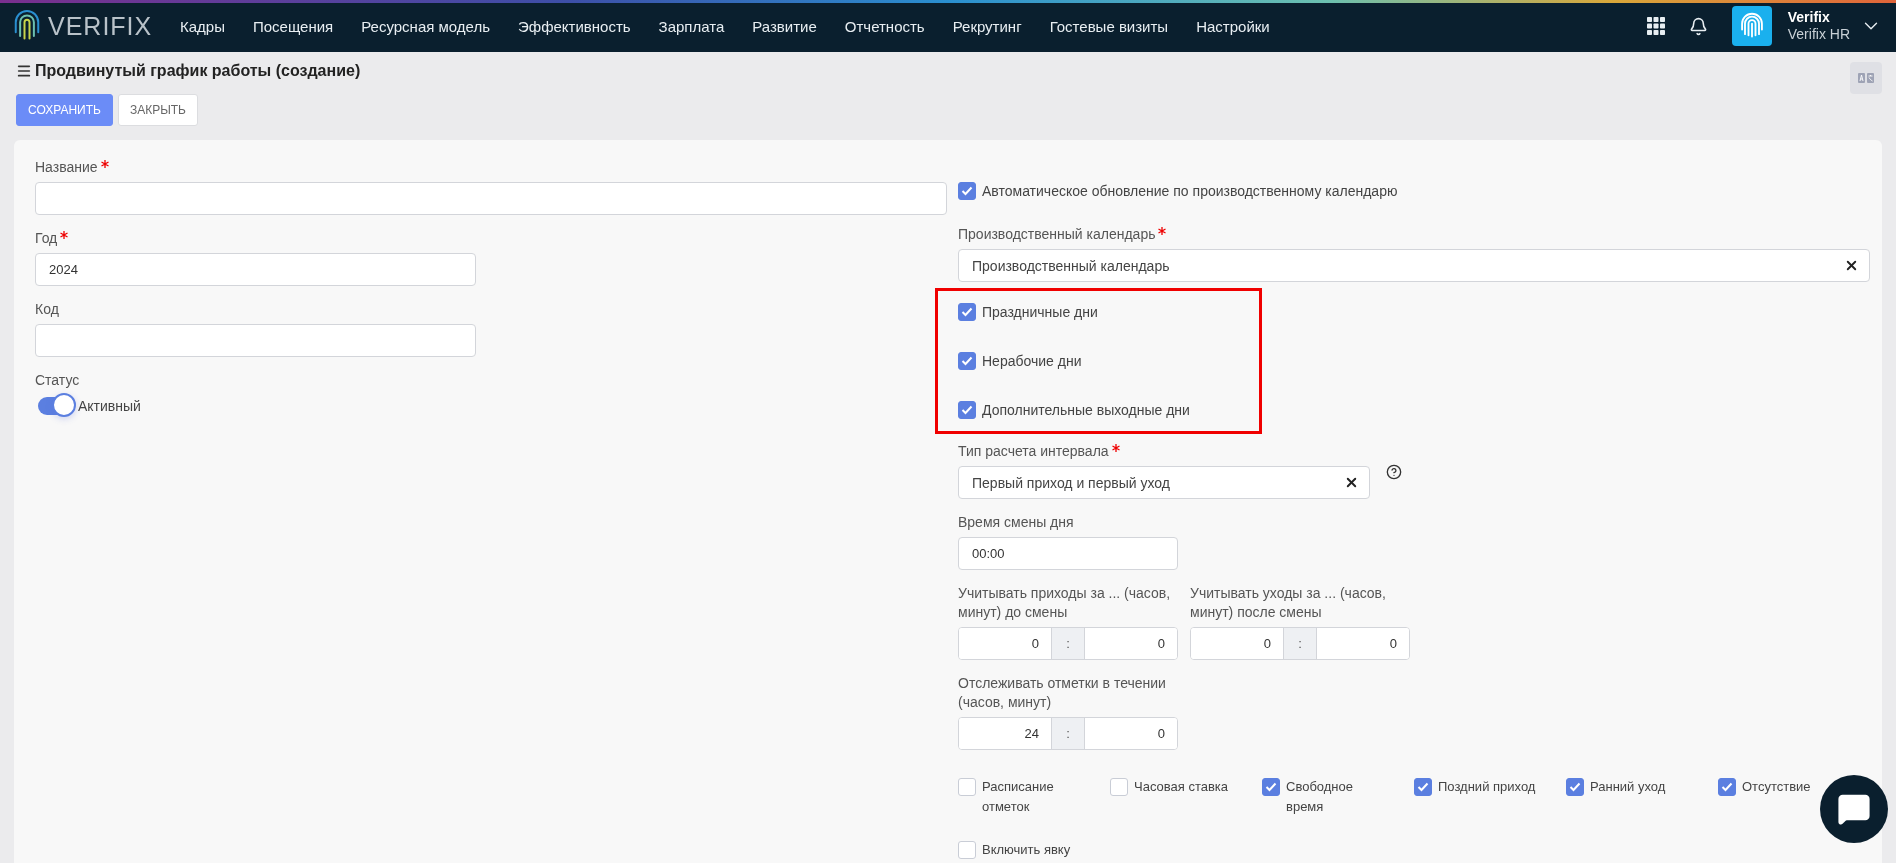 Image resolution: width=1896 pixels, height=863 pixels. I want to click on translate-button, so click(1866, 78).